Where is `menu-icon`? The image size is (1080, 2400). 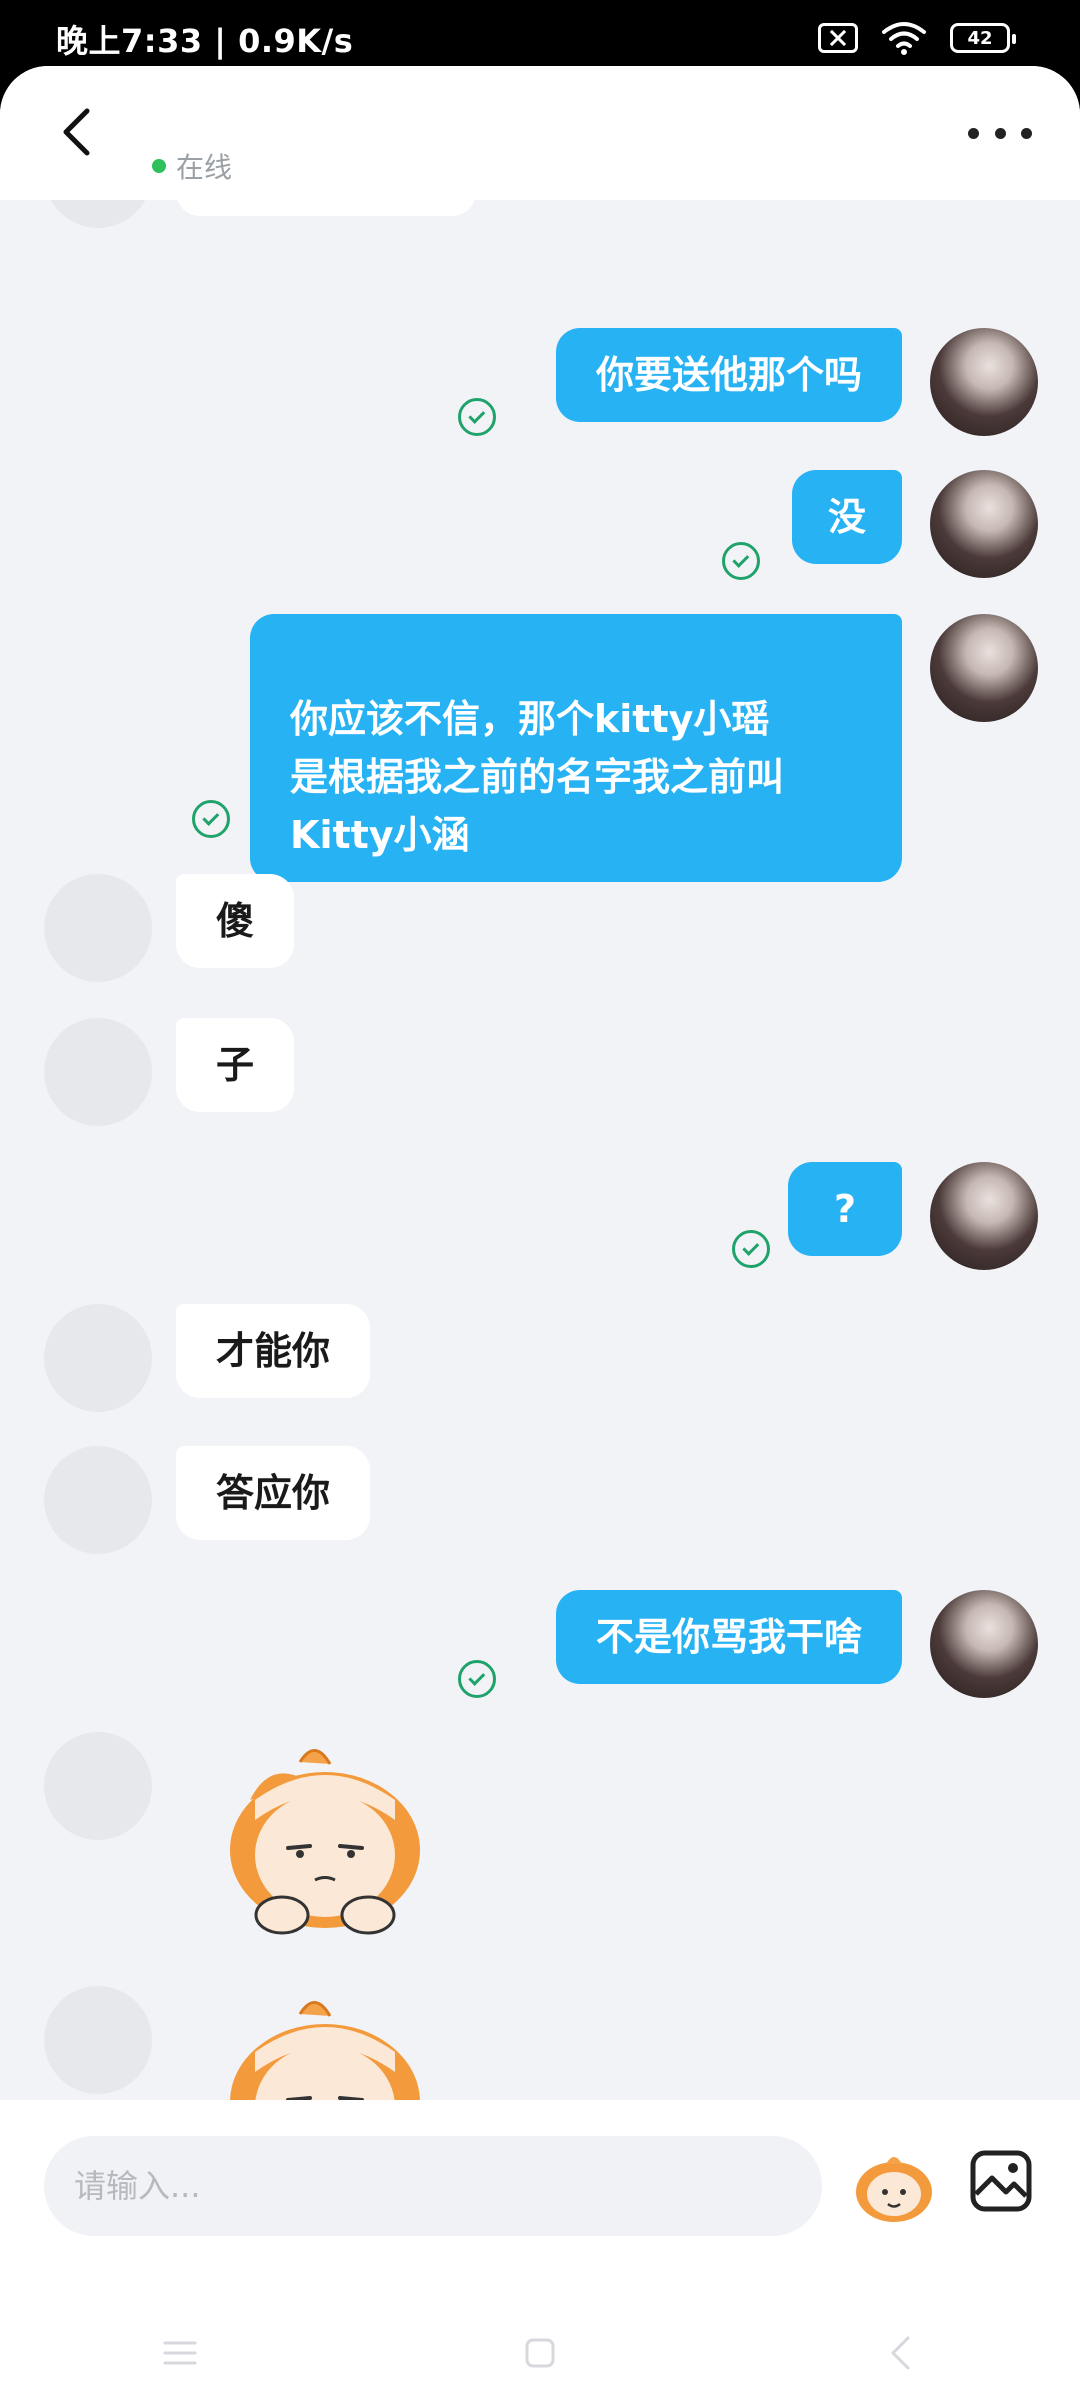 menu-icon is located at coordinates (180, 2353).